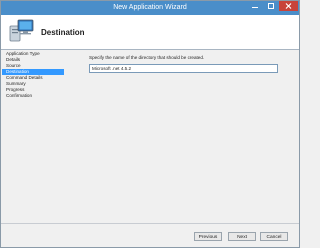 Image resolution: width=320 pixels, height=248 pixels. I want to click on directory-name-input, so click(183, 68).